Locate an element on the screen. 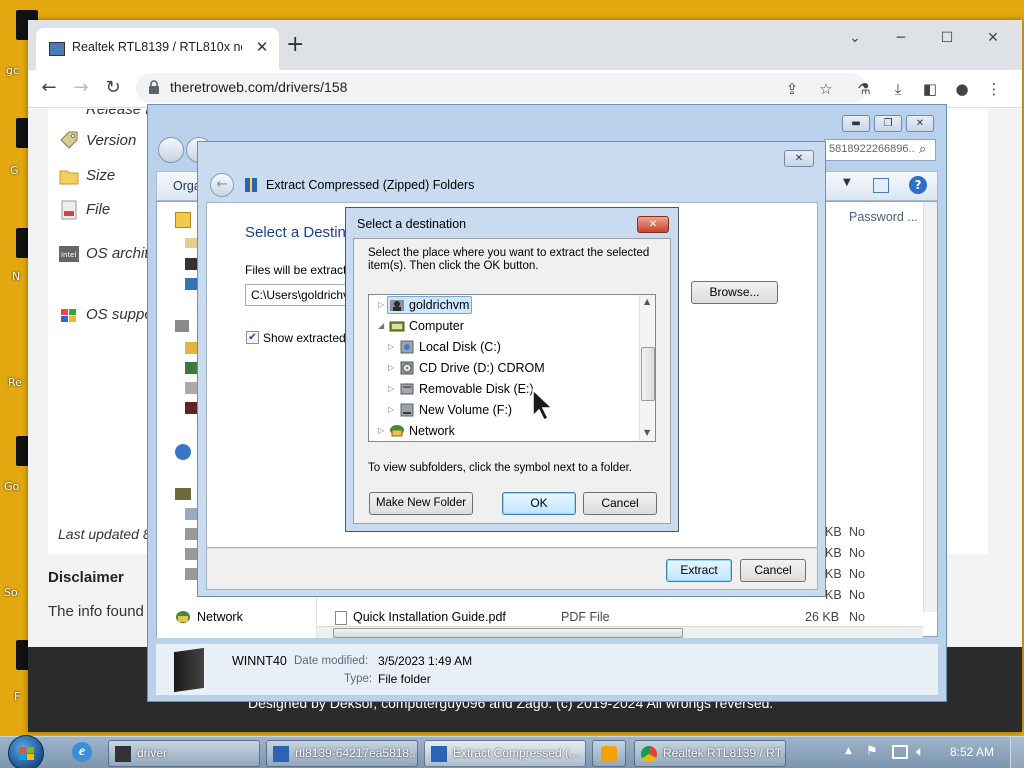 The height and width of the screenshot is (768, 1024). computer-icon is located at coordinates (183, 494).